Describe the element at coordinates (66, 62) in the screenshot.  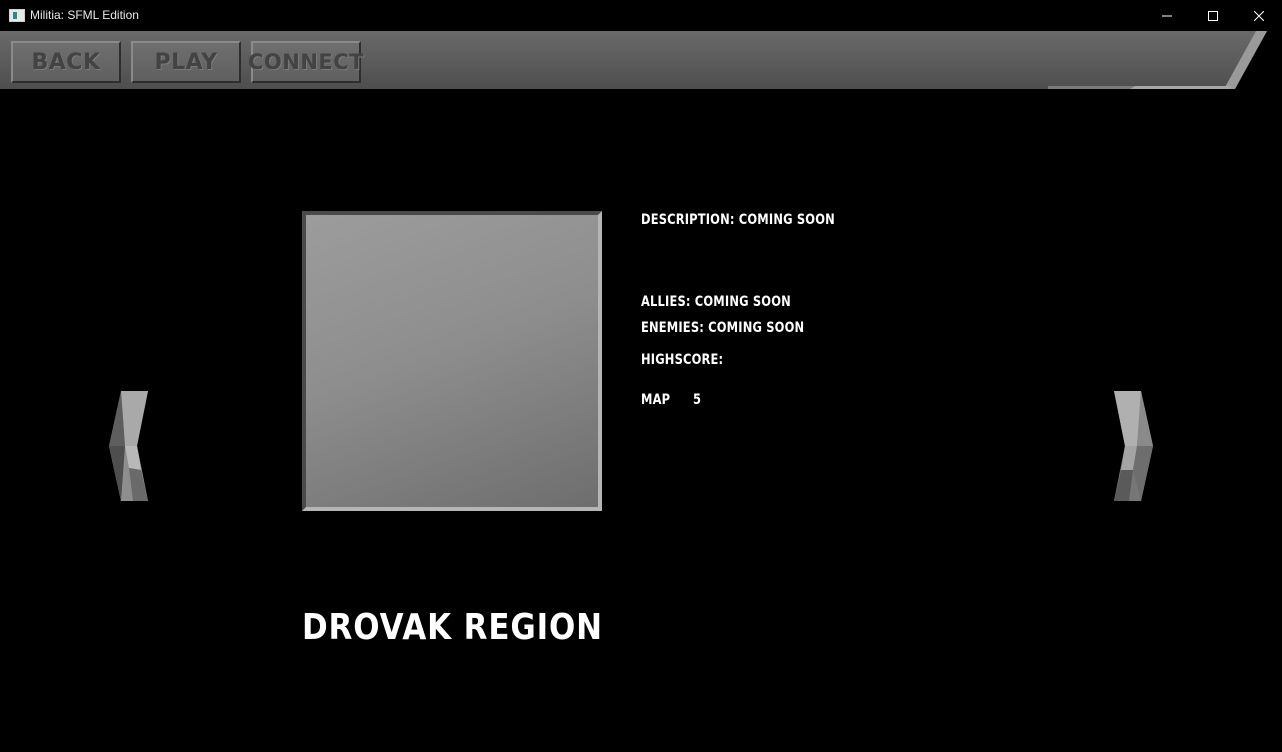
I see `back-button: BACK` at that location.